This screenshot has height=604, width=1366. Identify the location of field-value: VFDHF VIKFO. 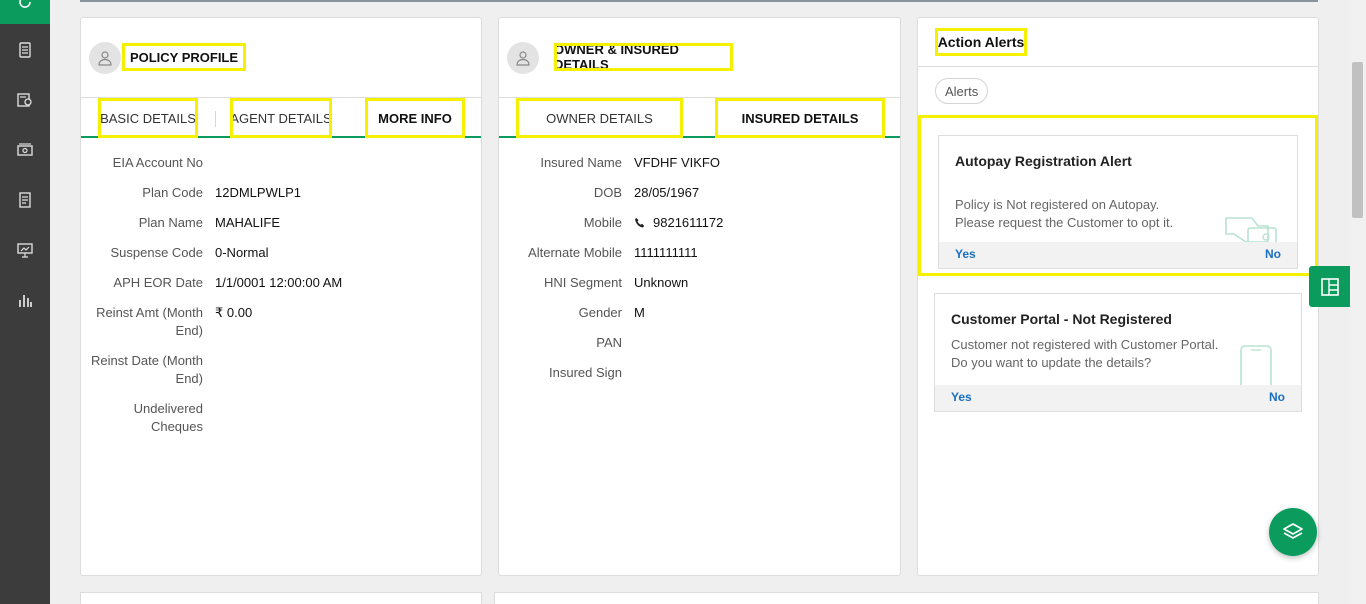
(677, 162).